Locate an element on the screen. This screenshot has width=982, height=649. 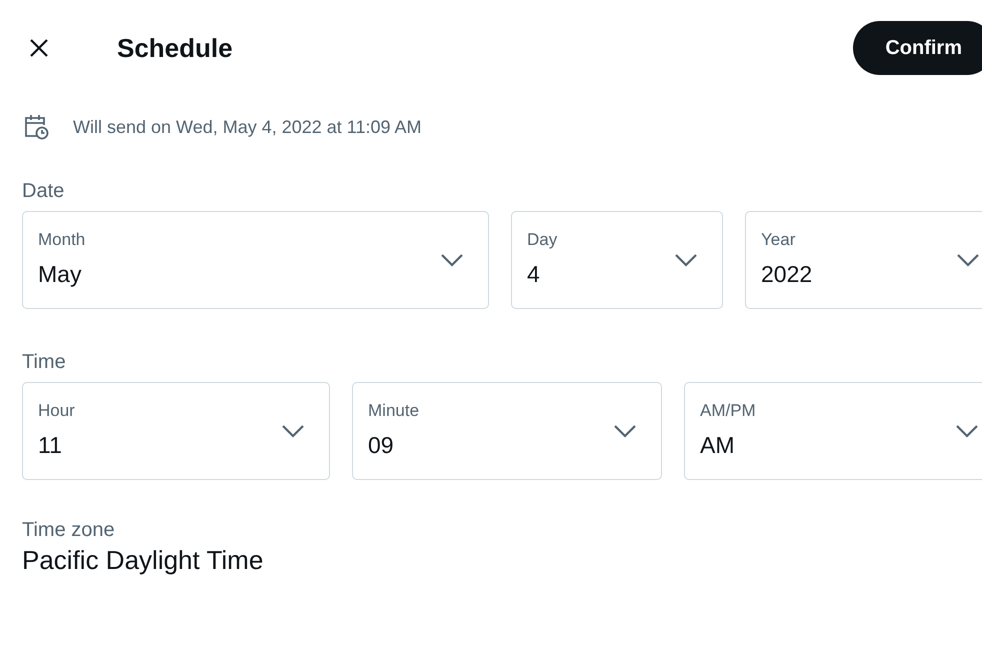
field-value: May is located at coordinates (60, 274).